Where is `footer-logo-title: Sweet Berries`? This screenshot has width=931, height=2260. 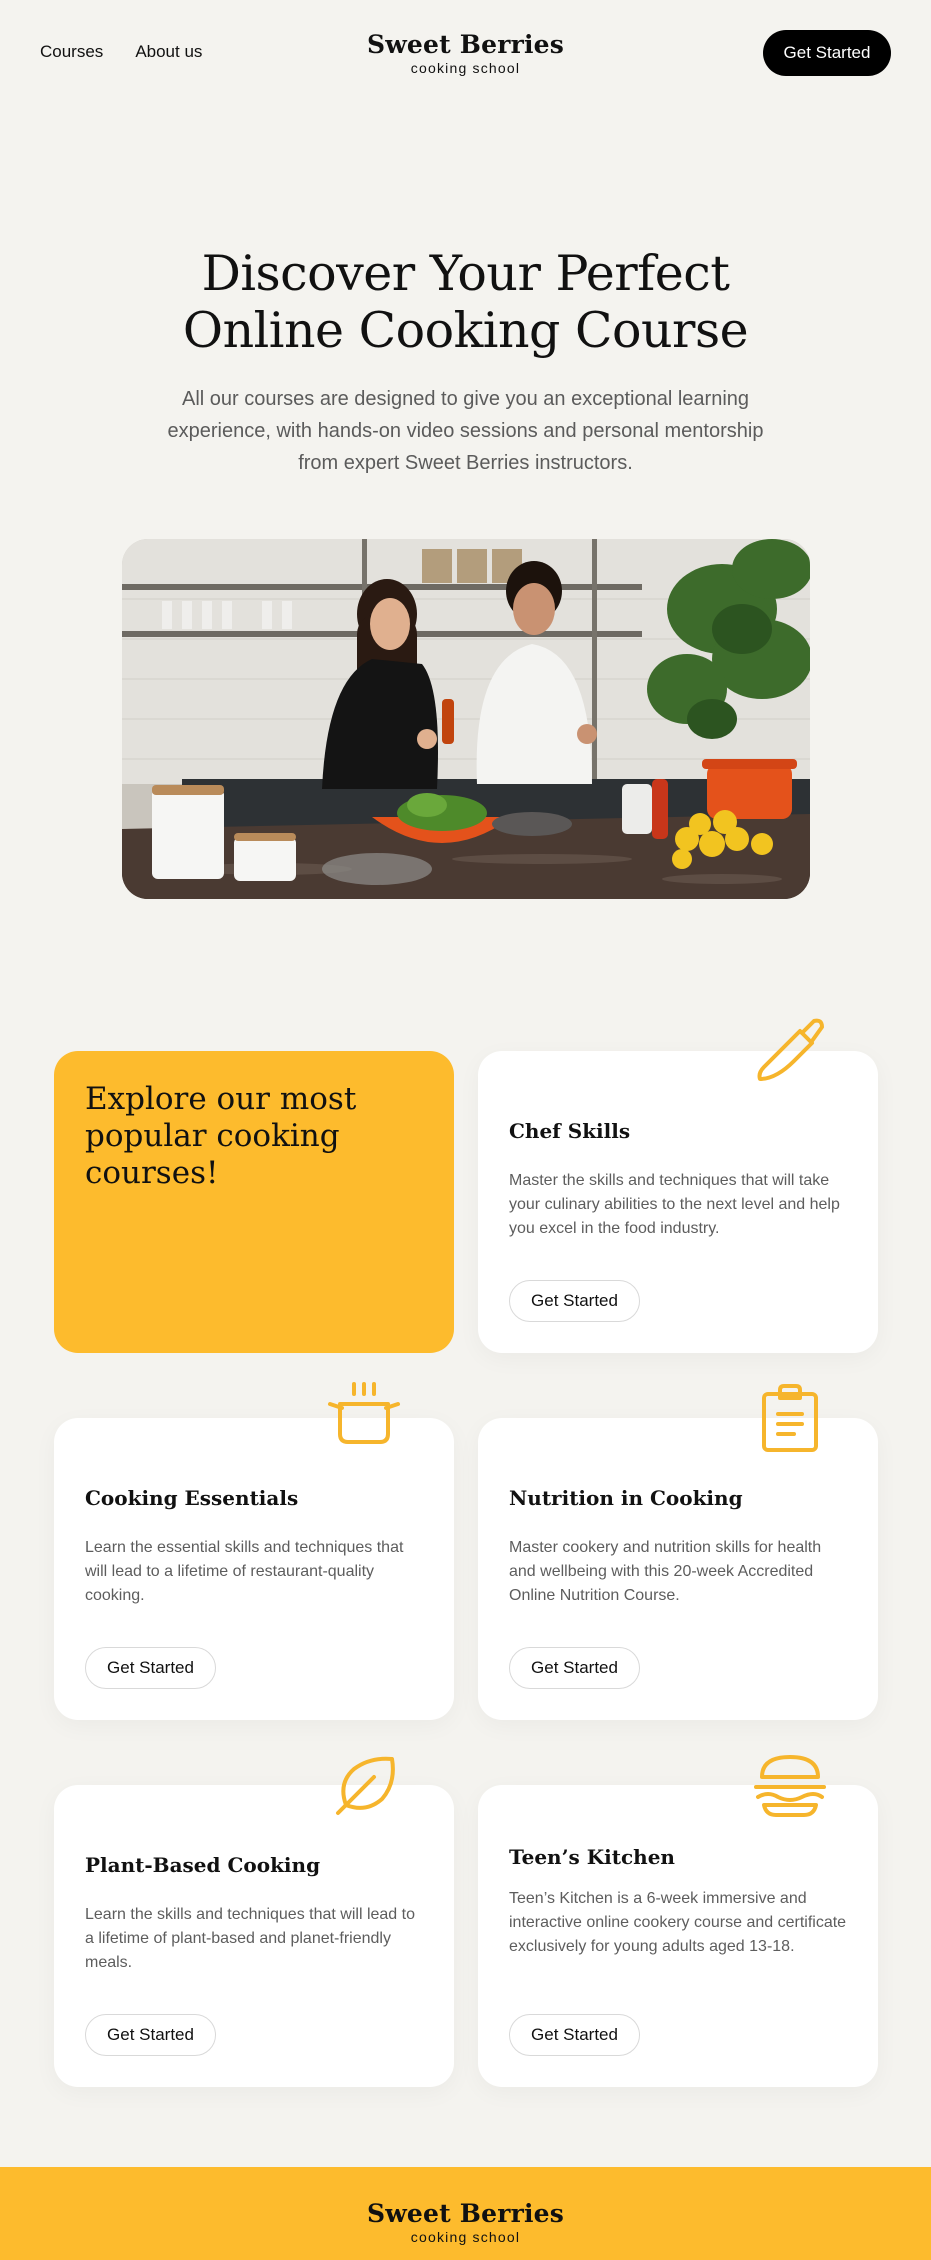 footer-logo-title: Sweet Berries is located at coordinates (465, 2213).